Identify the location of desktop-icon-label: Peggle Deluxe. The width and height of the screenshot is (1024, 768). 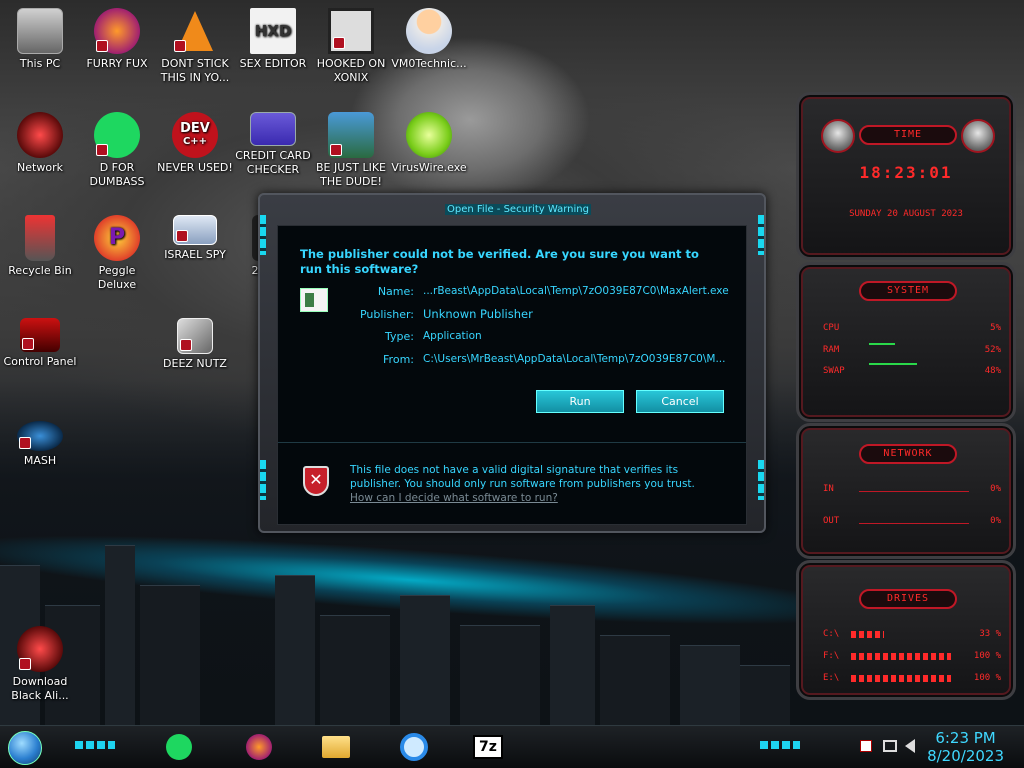
(117, 277).